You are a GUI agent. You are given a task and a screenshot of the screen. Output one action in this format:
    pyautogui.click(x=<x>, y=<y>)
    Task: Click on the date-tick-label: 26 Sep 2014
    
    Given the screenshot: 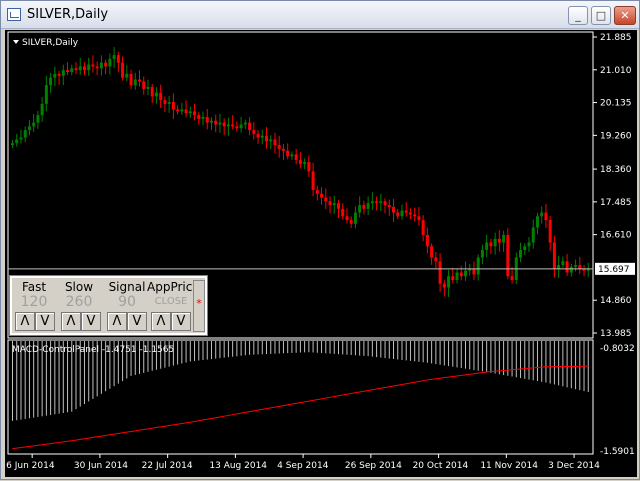 What is the action you would take?
    pyautogui.click(x=373, y=466)
    